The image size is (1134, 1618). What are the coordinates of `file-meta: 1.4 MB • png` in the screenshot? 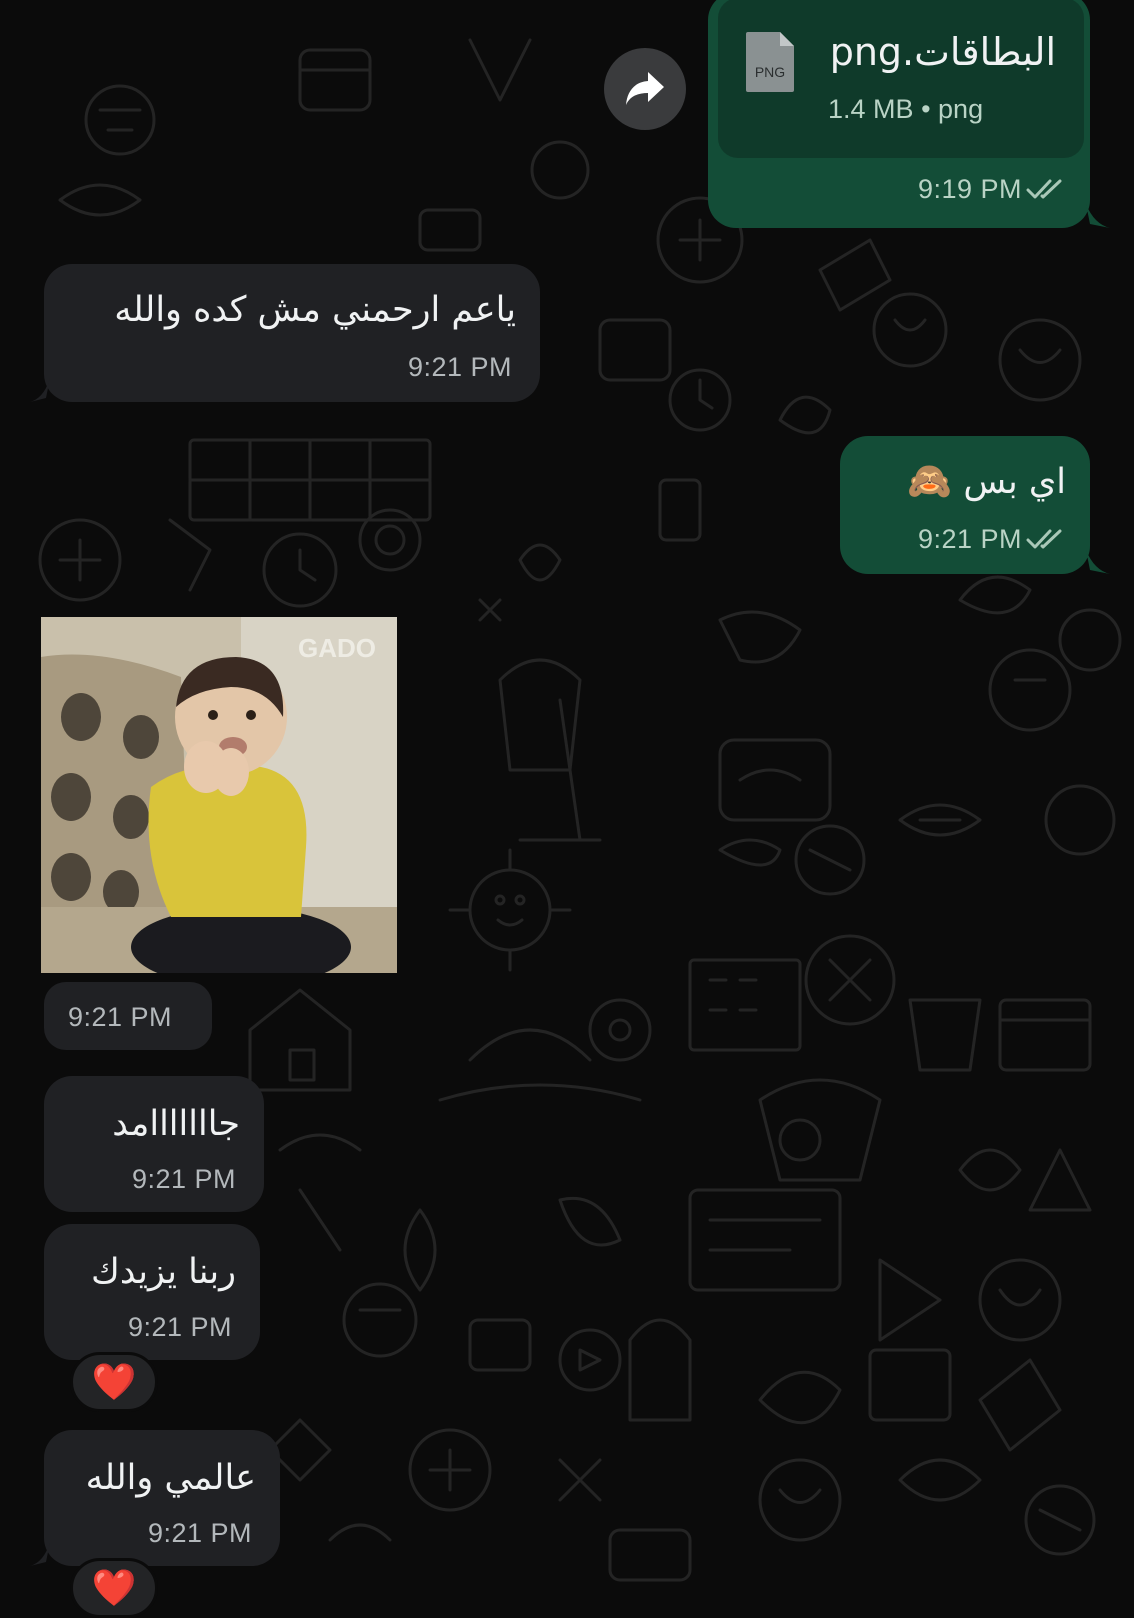 It's located at (905, 109).